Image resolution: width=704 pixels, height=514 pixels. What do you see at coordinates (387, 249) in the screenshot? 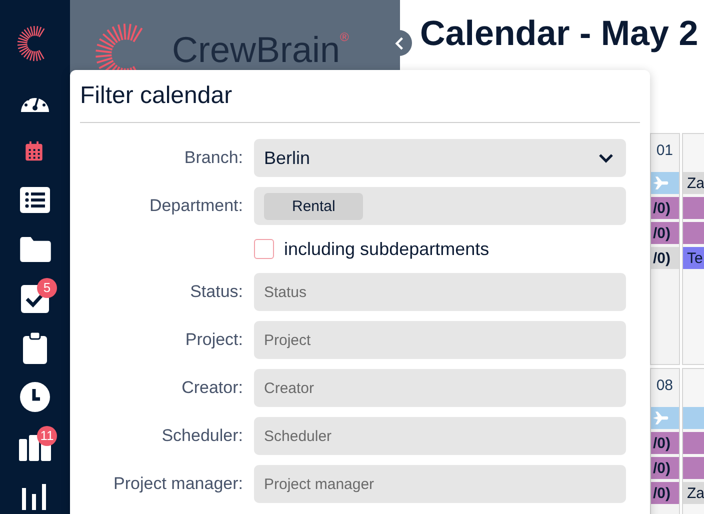
I see `checkbox-label: including subdepartments` at bounding box center [387, 249].